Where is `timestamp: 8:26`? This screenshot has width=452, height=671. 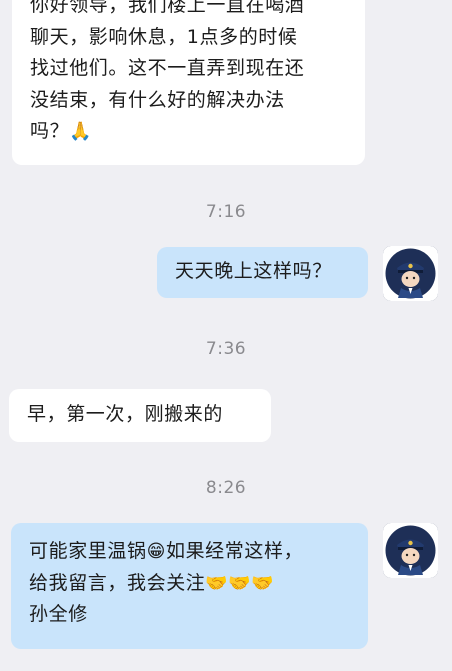 timestamp: 8:26 is located at coordinates (226, 488).